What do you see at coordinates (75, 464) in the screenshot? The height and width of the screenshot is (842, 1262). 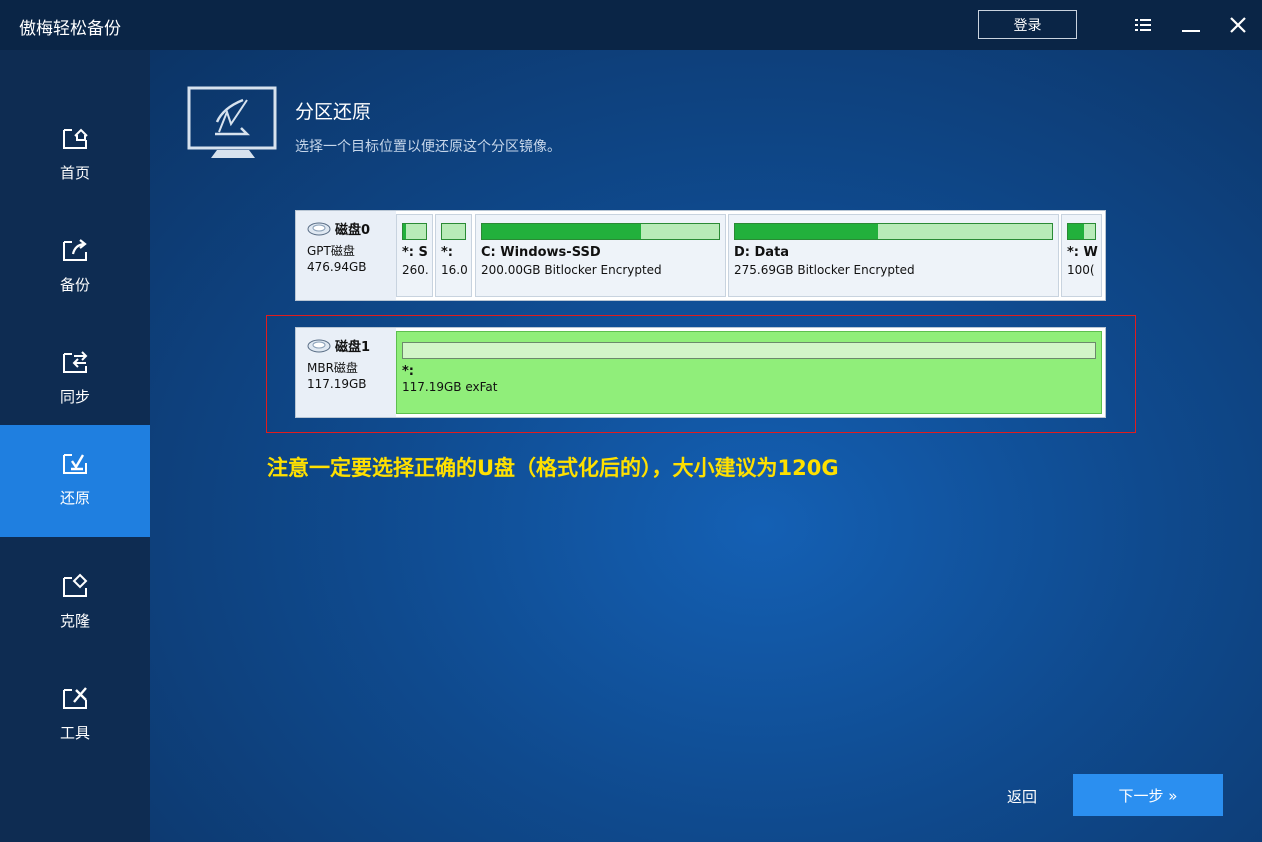 I see `restore-icon` at bounding box center [75, 464].